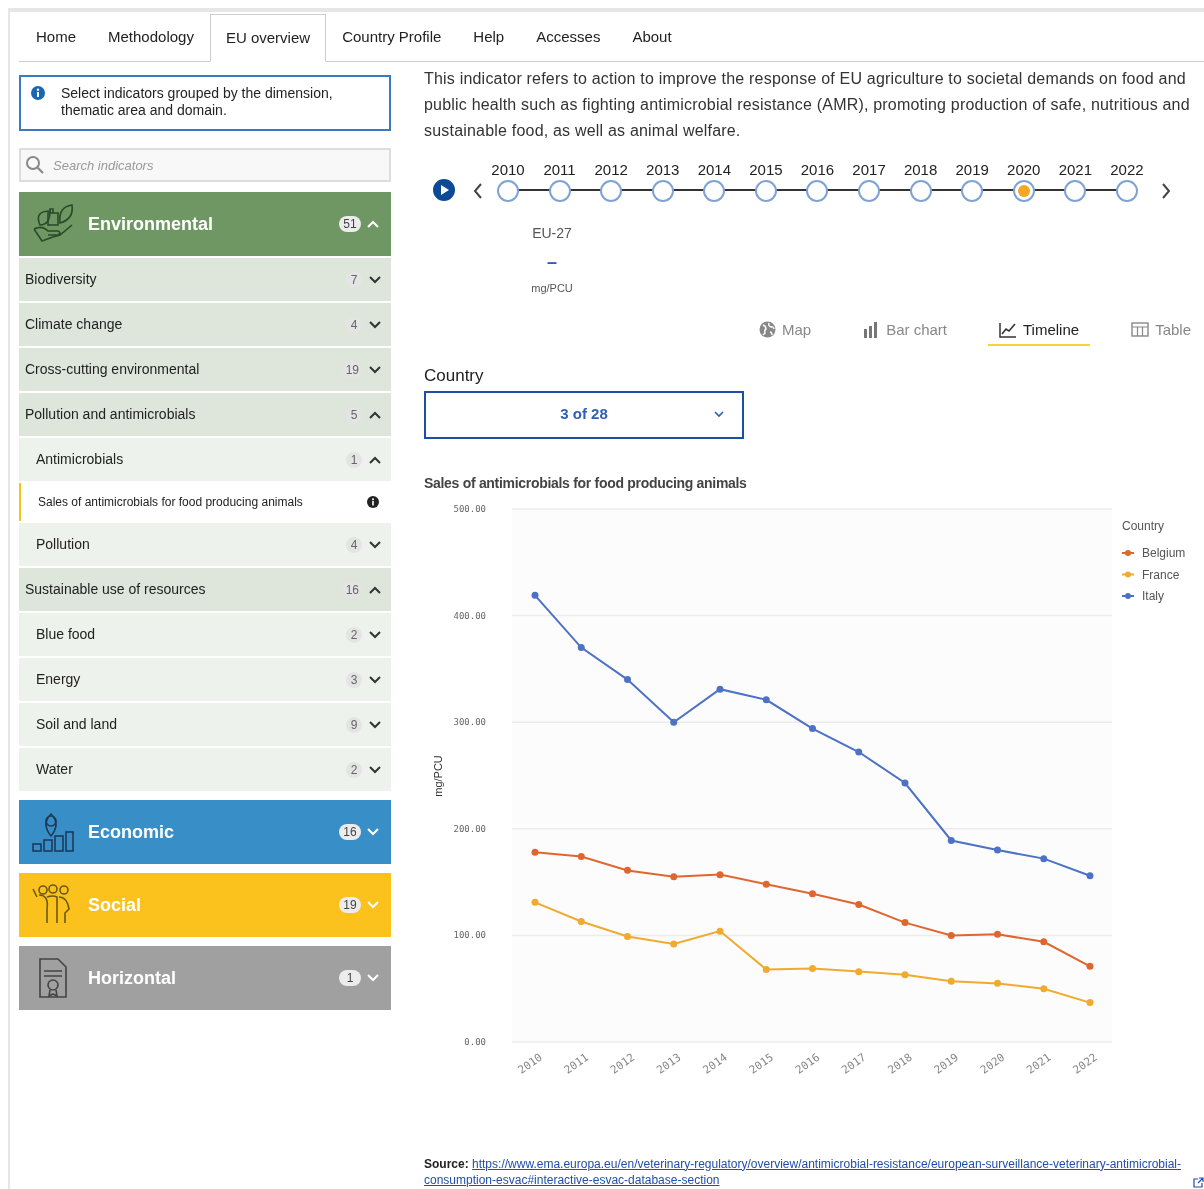 The height and width of the screenshot is (1189, 1204). Describe the element at coordinates (444, 190) in the screenshot. I see `play-icon` at that location.